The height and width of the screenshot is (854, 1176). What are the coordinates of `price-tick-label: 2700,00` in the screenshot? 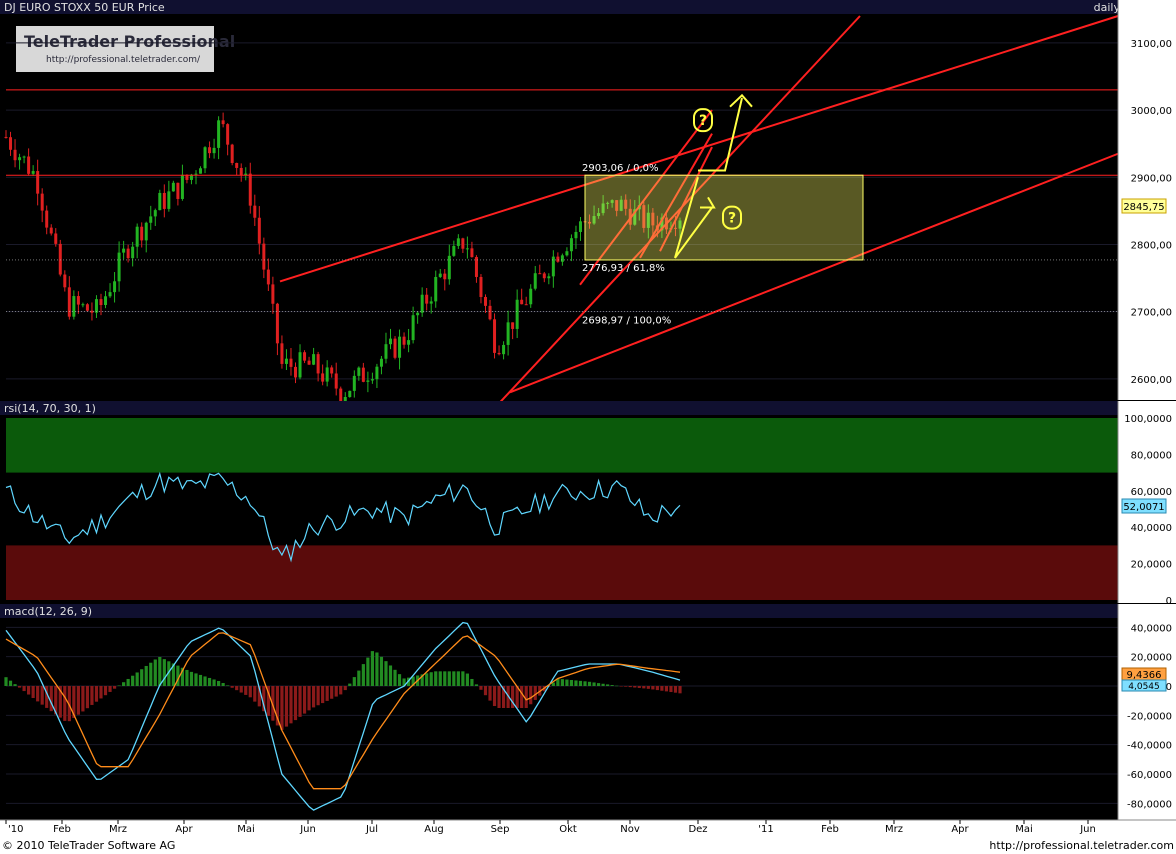 It's located at (1151, 313).